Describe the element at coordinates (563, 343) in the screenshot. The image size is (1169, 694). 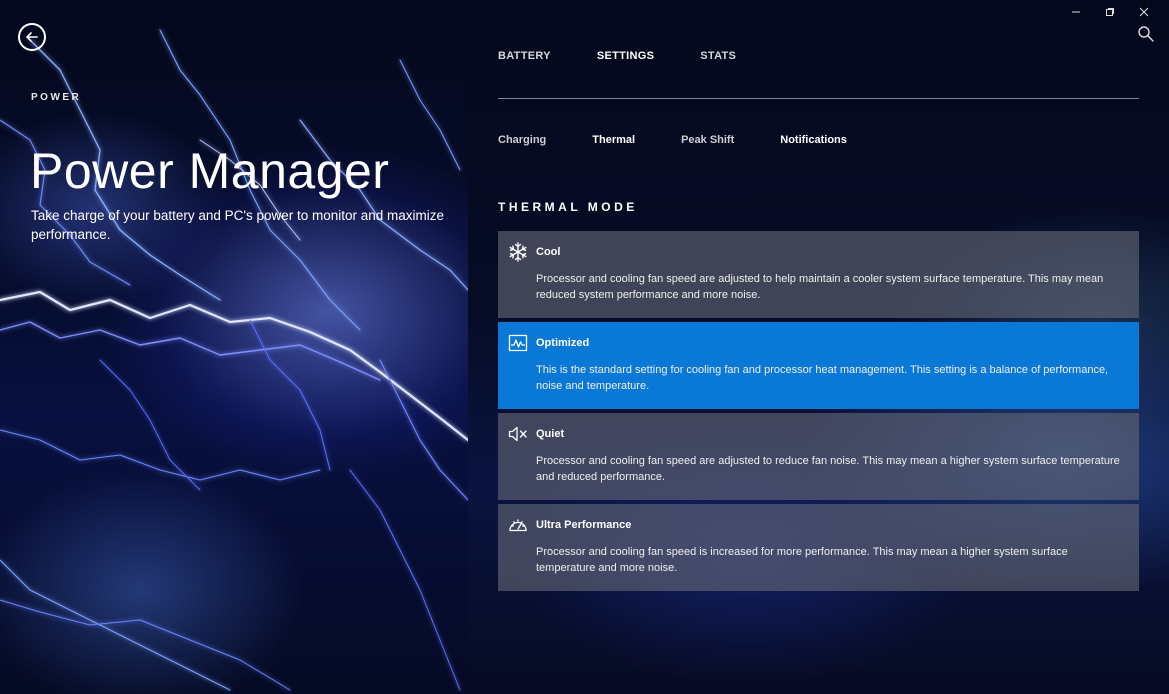
I see `mode-name: Optimized` at that location.